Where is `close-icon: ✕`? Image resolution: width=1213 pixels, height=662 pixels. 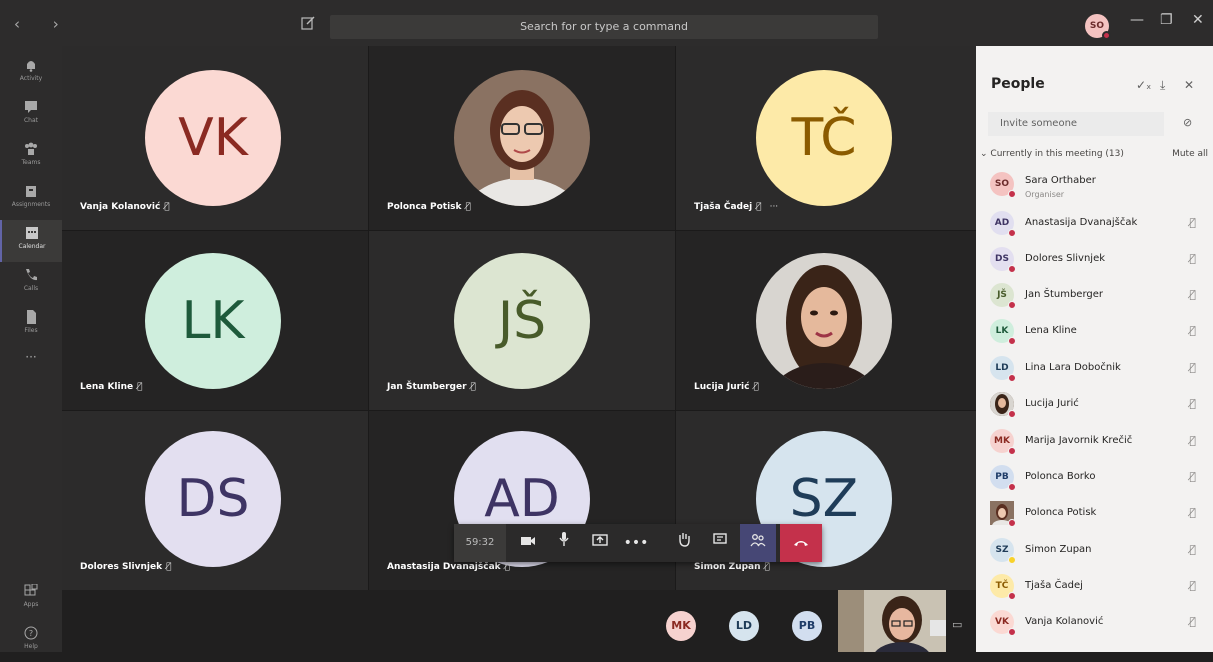
close-icon: ✕ is located at coordinates (1198, 20).